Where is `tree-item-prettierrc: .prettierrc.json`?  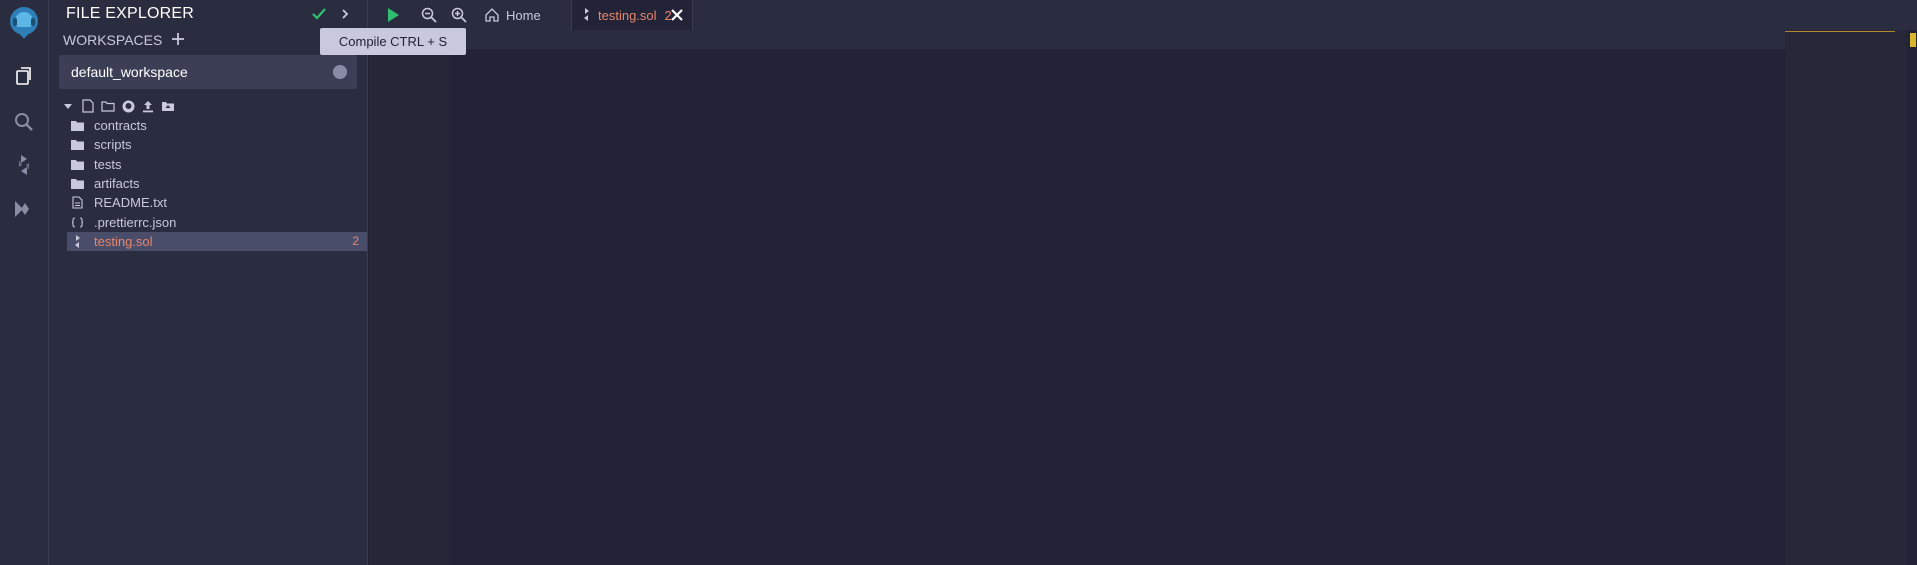
tree-item-prettierrc: .prettierrc.json is located at coordinates (217, 221).